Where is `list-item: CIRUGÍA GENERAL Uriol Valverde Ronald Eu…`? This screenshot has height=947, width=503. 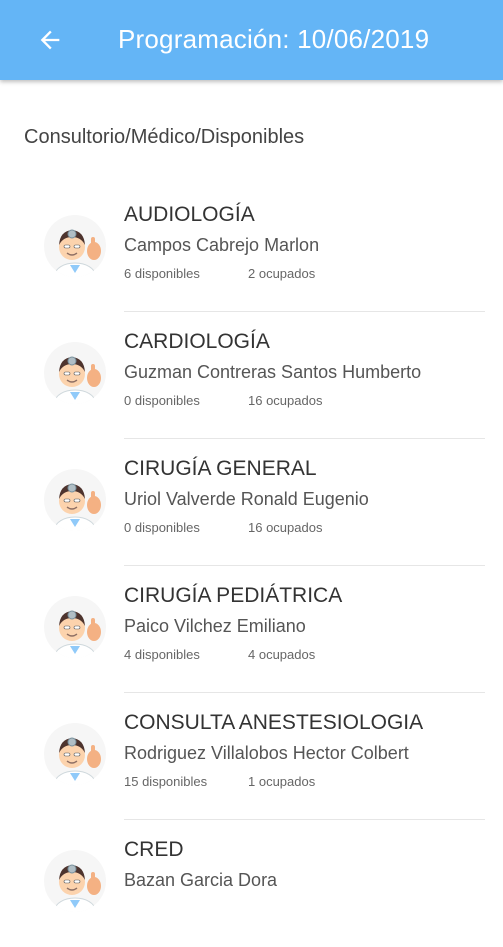 list-item: CIRUGÍA GENERAL Uriol Valverde Ronald Eu… is located at coordinates (251, 502).